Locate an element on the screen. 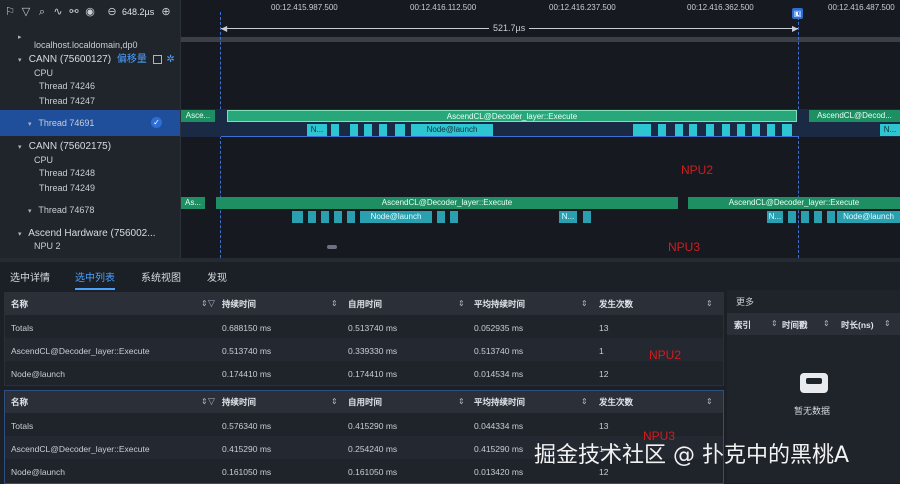  link-icon: ∿ is located at coordinates (58, 12).